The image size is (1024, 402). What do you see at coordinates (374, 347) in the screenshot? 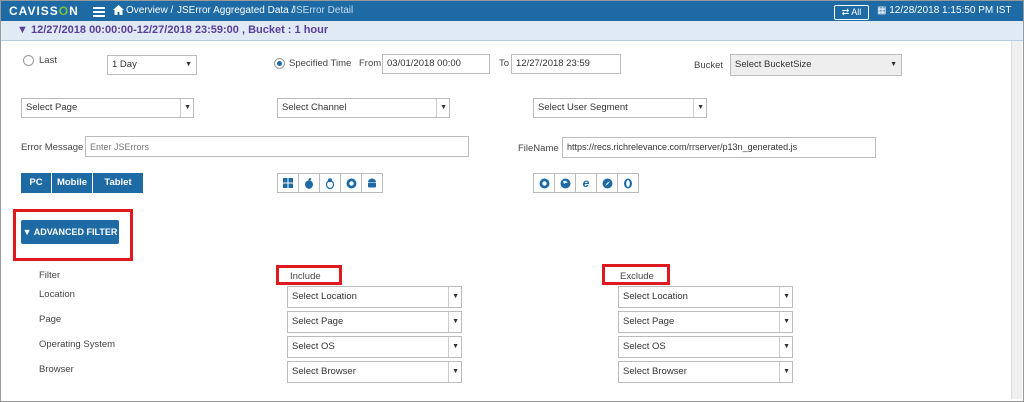
I see `include-os-select: Select OS ▼` at bounding box center [374, 347].